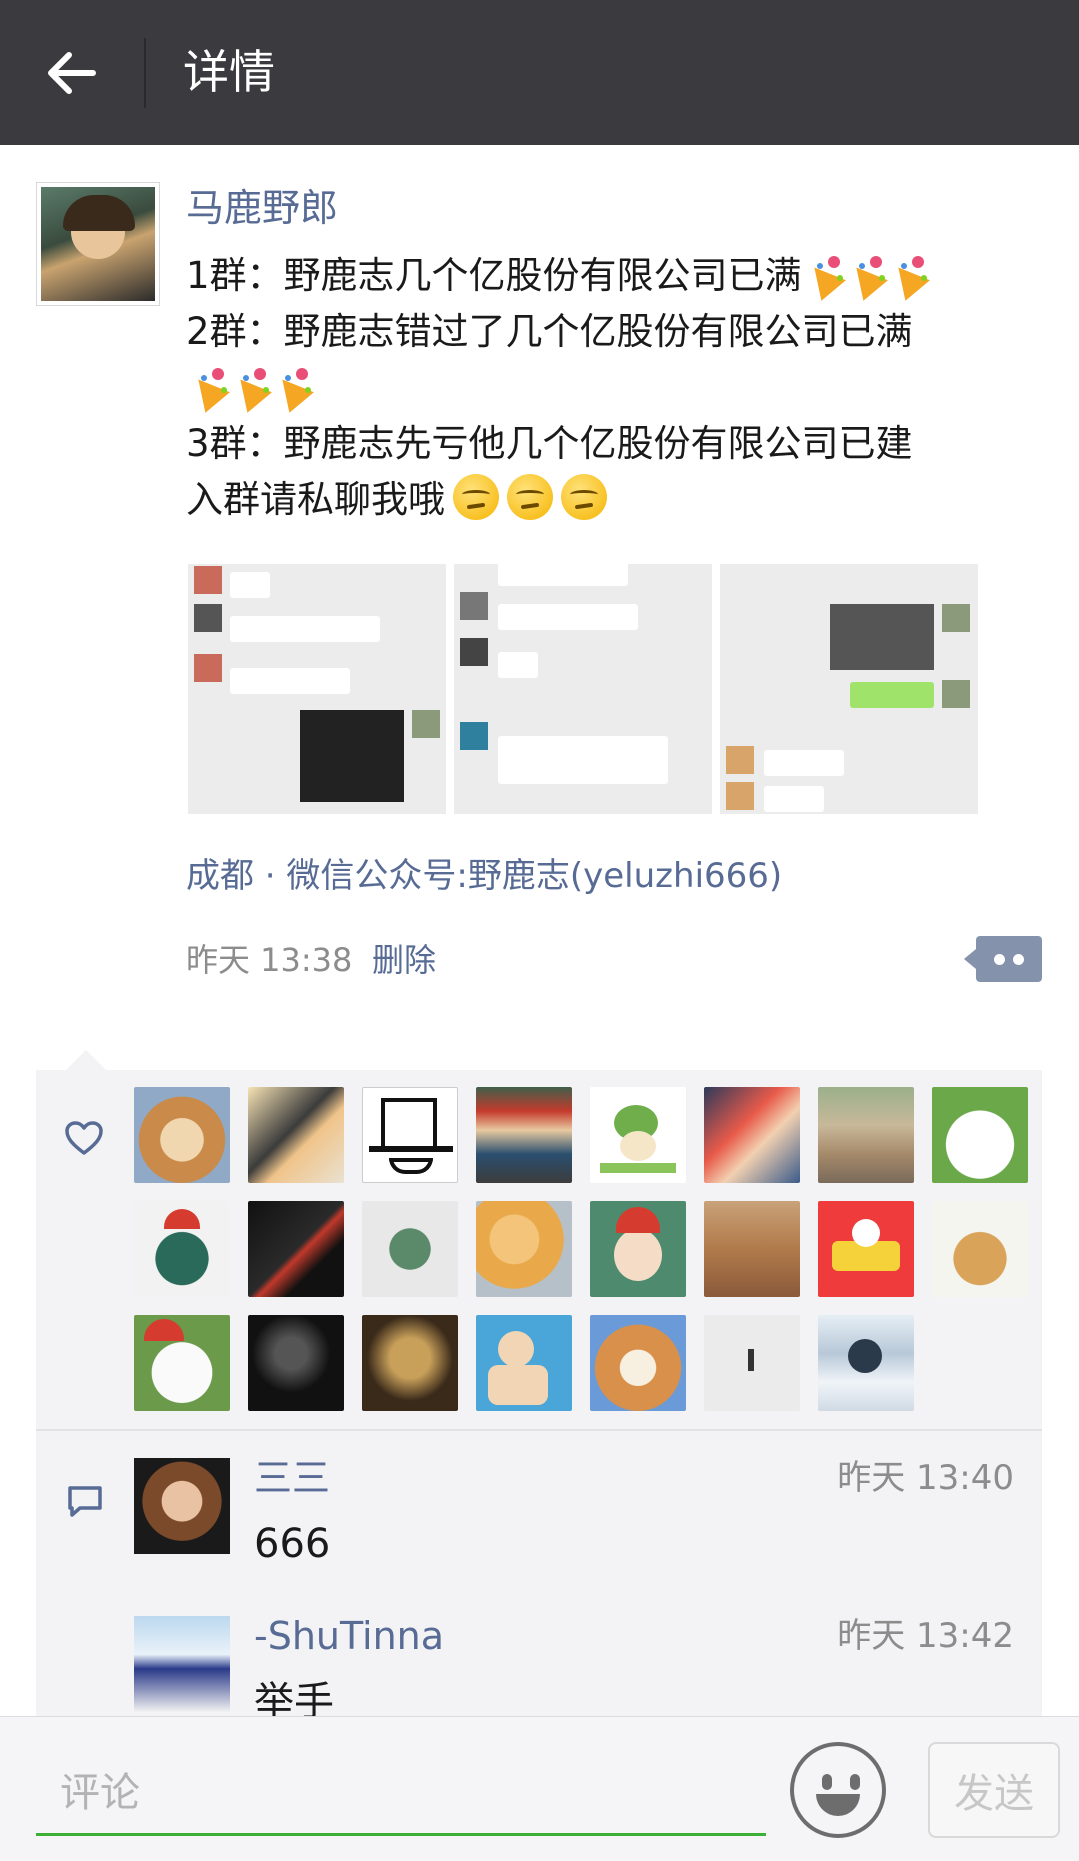 The width and height of the screenshot is (1079, 1861). What do you see at coordinates (574, 1666) in the screenshot?
I see `comment-item: -ShuTinna 昨天 13:42 举手` at bounding box center [574, 1666].